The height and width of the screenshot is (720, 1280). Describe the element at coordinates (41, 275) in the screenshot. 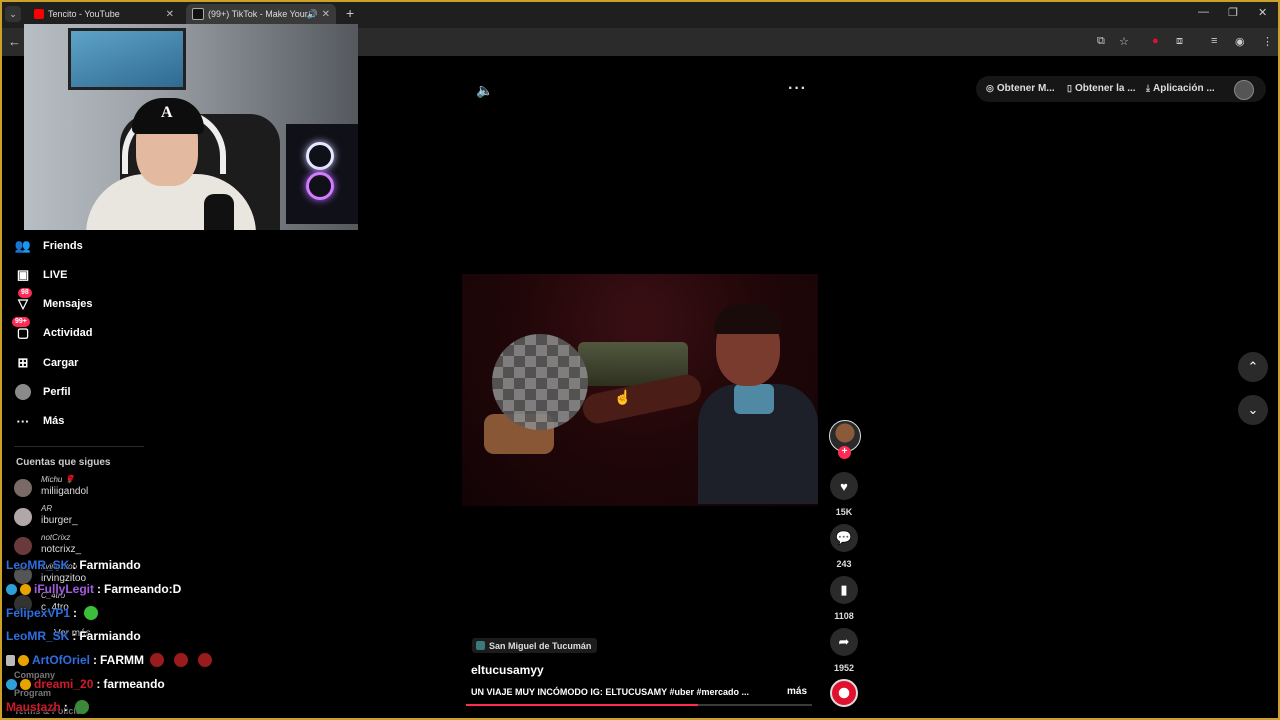

I see `sidebar-item-live: ▣ LIVE` at that location.